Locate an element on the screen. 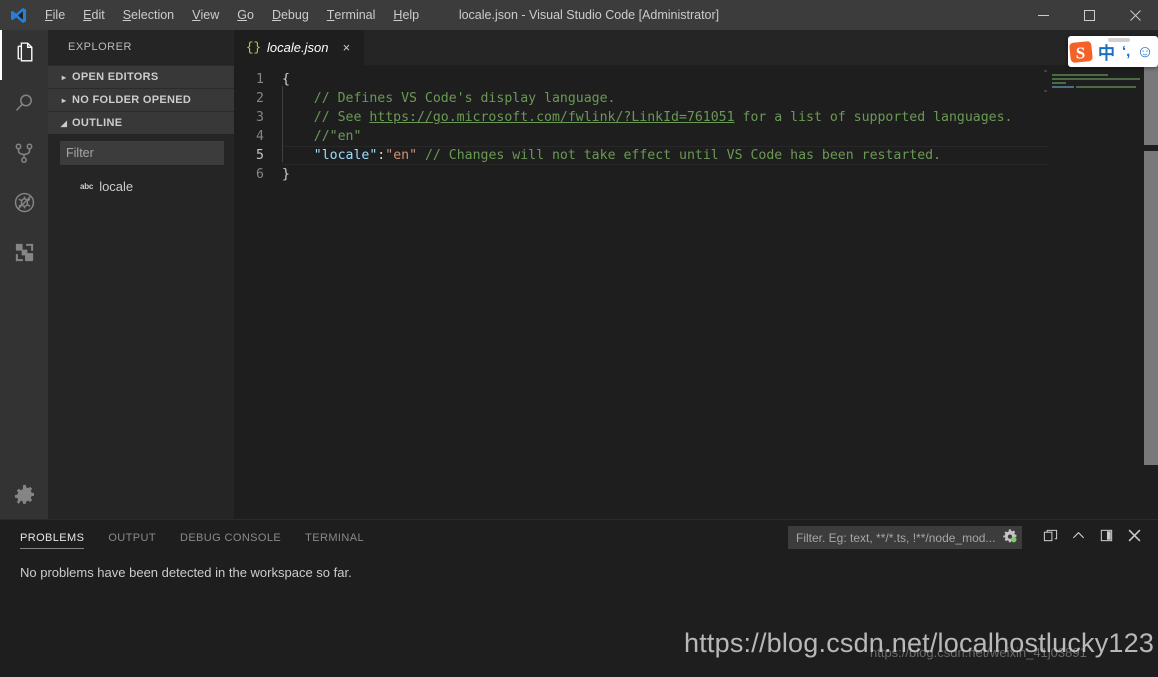 The image size is (1158, 677). manage-settings-button is located at coordinates (24, 501).